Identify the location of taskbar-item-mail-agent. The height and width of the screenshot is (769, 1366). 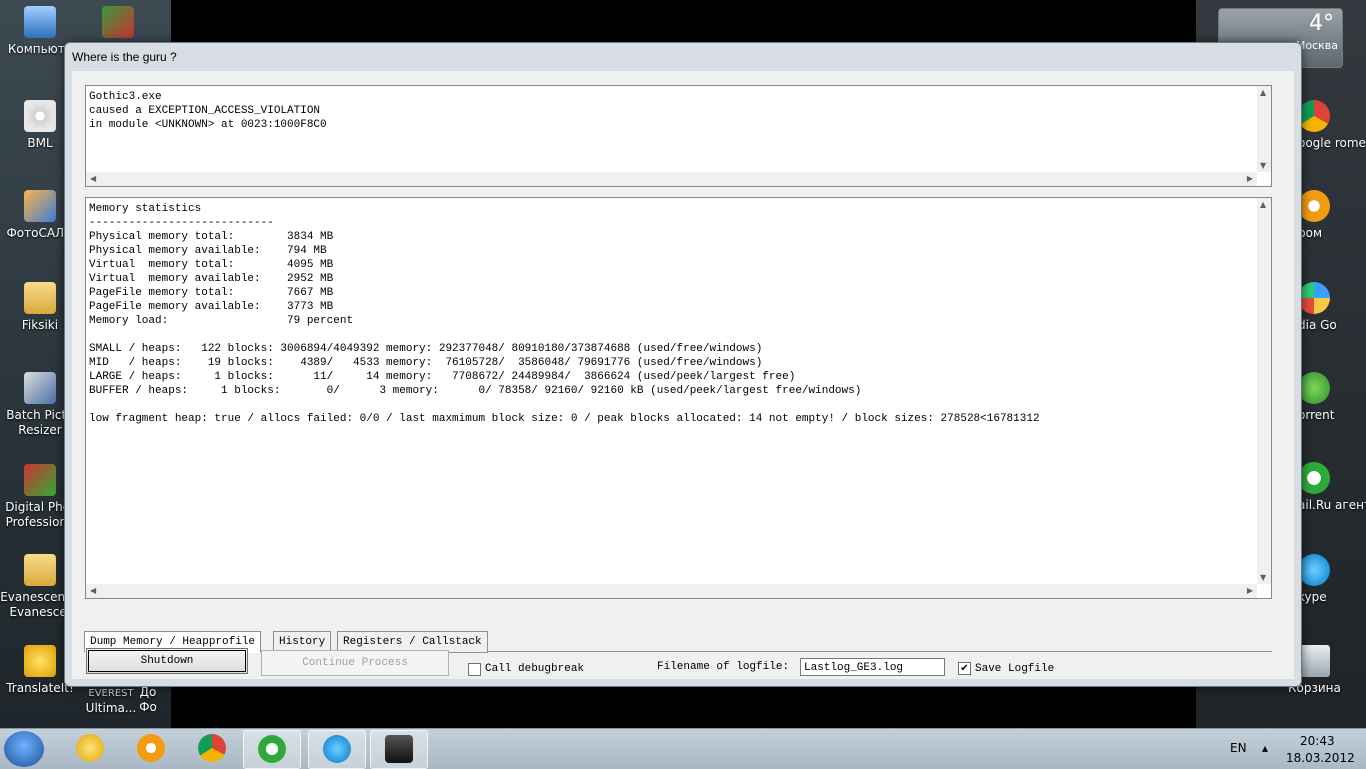
(272, 749).